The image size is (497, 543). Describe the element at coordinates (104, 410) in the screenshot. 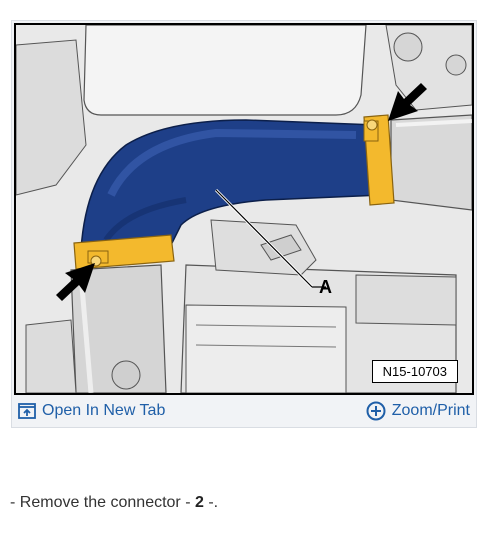

I see `open-in-new-tab-label: Open In New Tab` at that location.